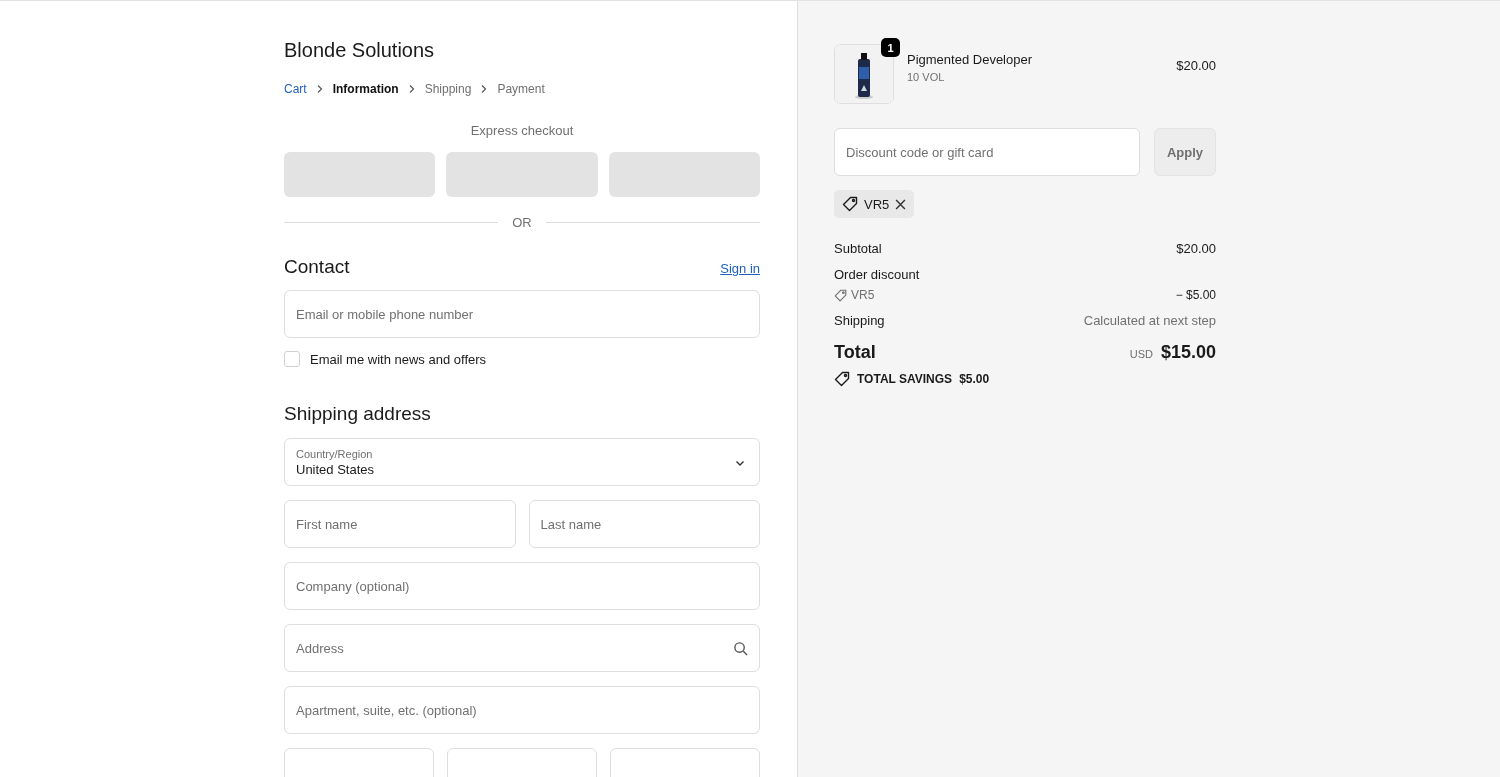 This screenshot has width=1500, height=777. Describe the element at coordinates (970, 59) in the screenshot. I see `product-name: Pigmented Developer` at that location.